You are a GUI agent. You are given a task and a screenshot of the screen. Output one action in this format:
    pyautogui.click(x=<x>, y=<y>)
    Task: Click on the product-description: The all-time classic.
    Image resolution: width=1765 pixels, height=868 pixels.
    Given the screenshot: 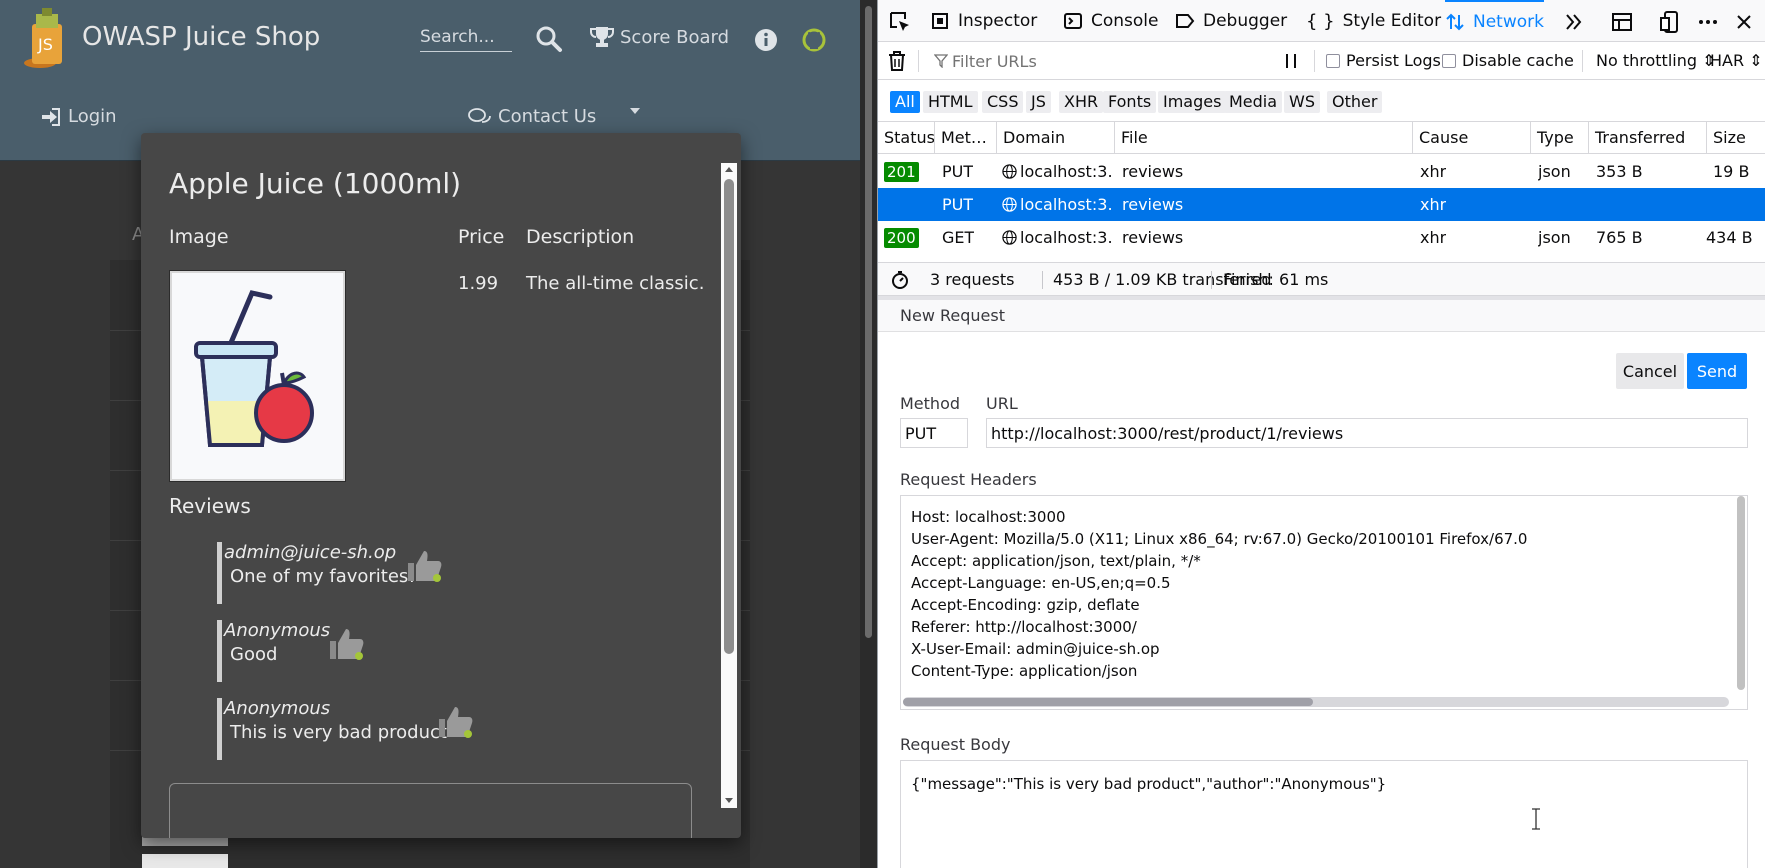 What is the action you would take?
    pyautogui.click(x=615, y=283)
    